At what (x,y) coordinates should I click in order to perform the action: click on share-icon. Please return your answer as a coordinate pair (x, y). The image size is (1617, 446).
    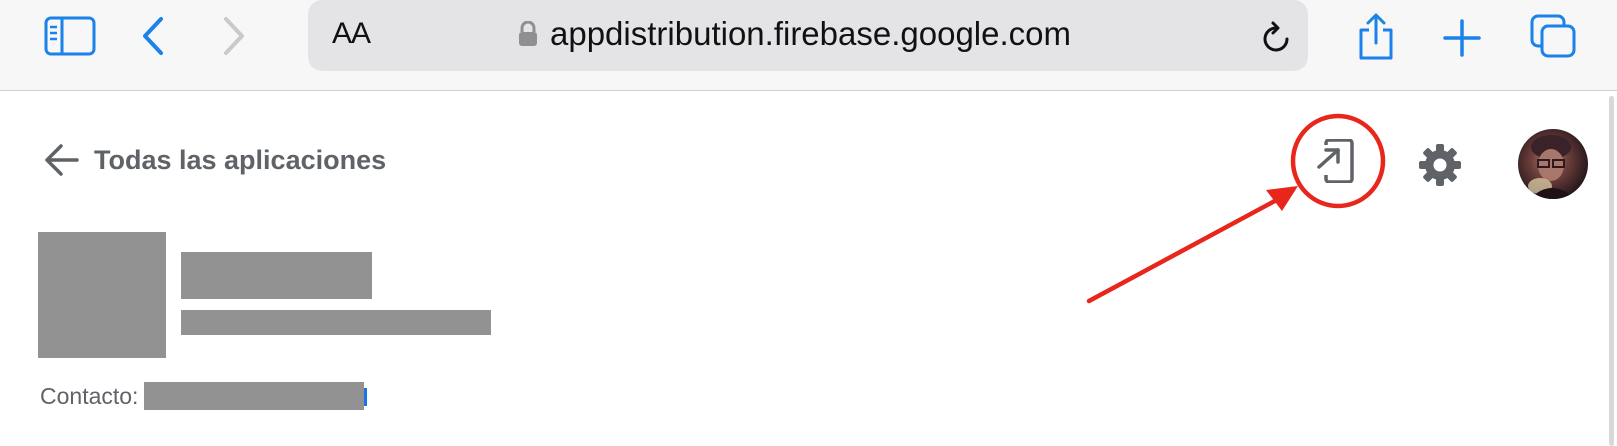
    Looking at the image, I should click on (1376, 36).